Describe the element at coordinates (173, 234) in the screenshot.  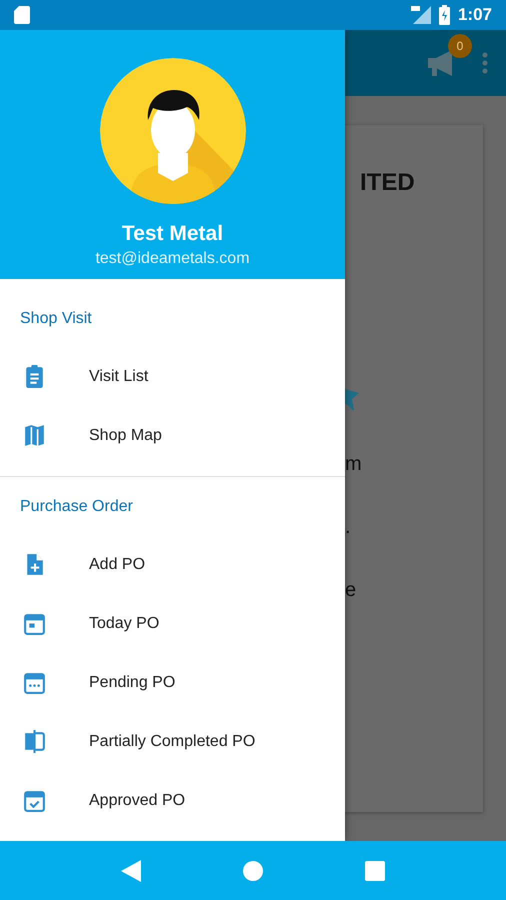
I see `user-name: Test Metal` at that location.